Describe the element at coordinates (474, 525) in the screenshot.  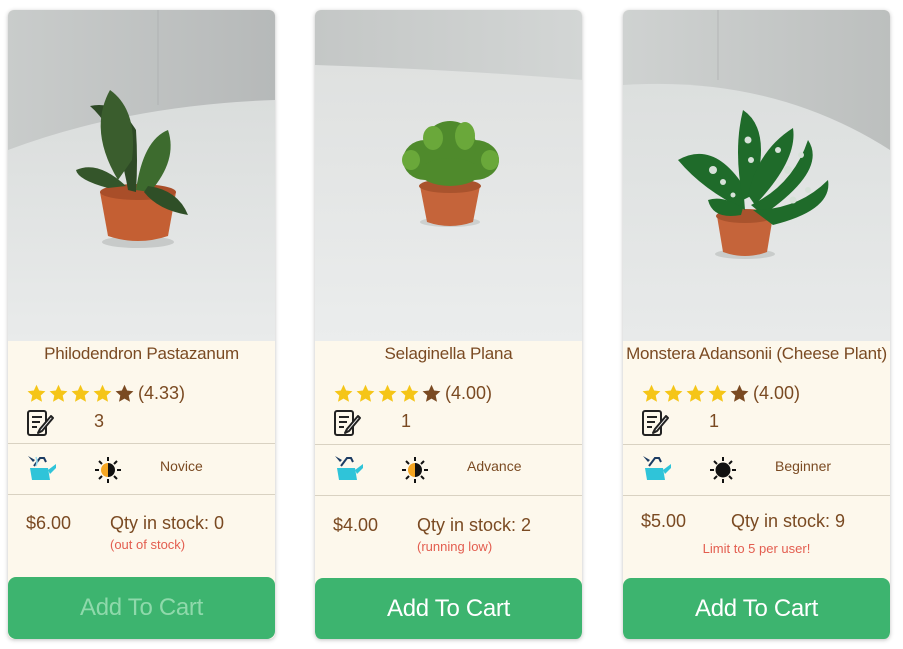
I see `qty-in-stock: Qty in stock: 2` at that location.